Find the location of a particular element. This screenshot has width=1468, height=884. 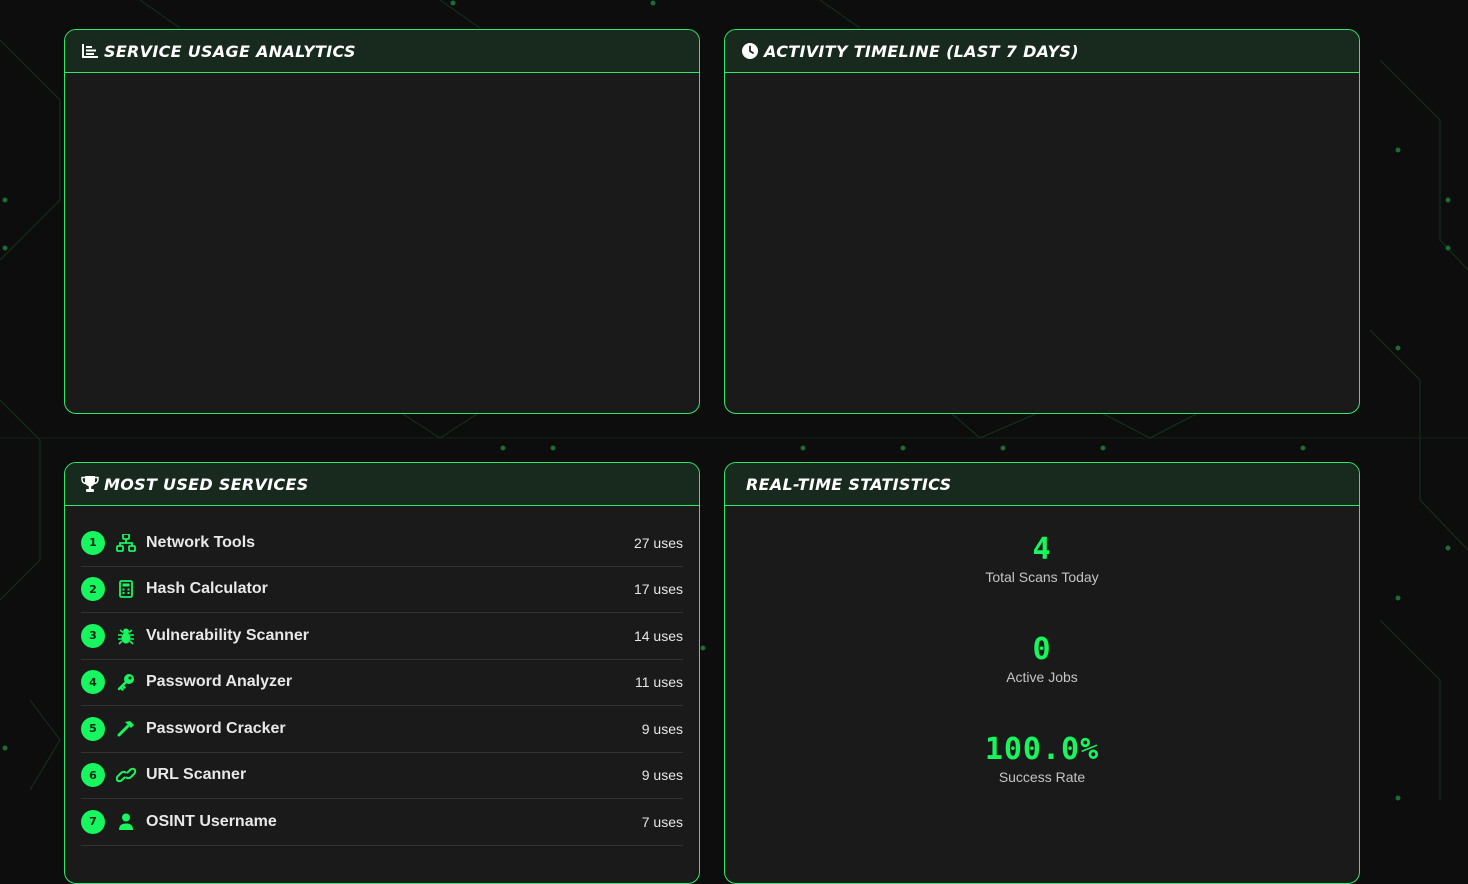

activity-timeline-header: Activity Timeline (Last 7 Days) is located at coordinates (1042, 51).